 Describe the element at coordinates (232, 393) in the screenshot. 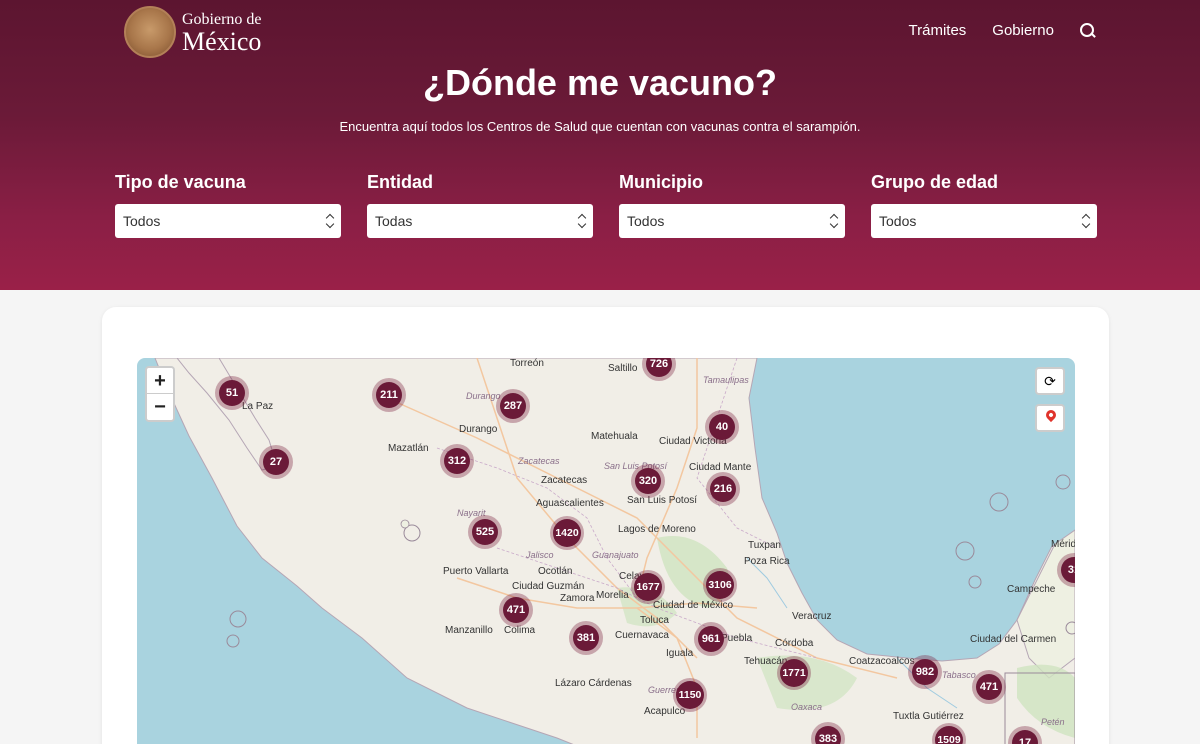

I see `cluster-marker: 51` at that location.